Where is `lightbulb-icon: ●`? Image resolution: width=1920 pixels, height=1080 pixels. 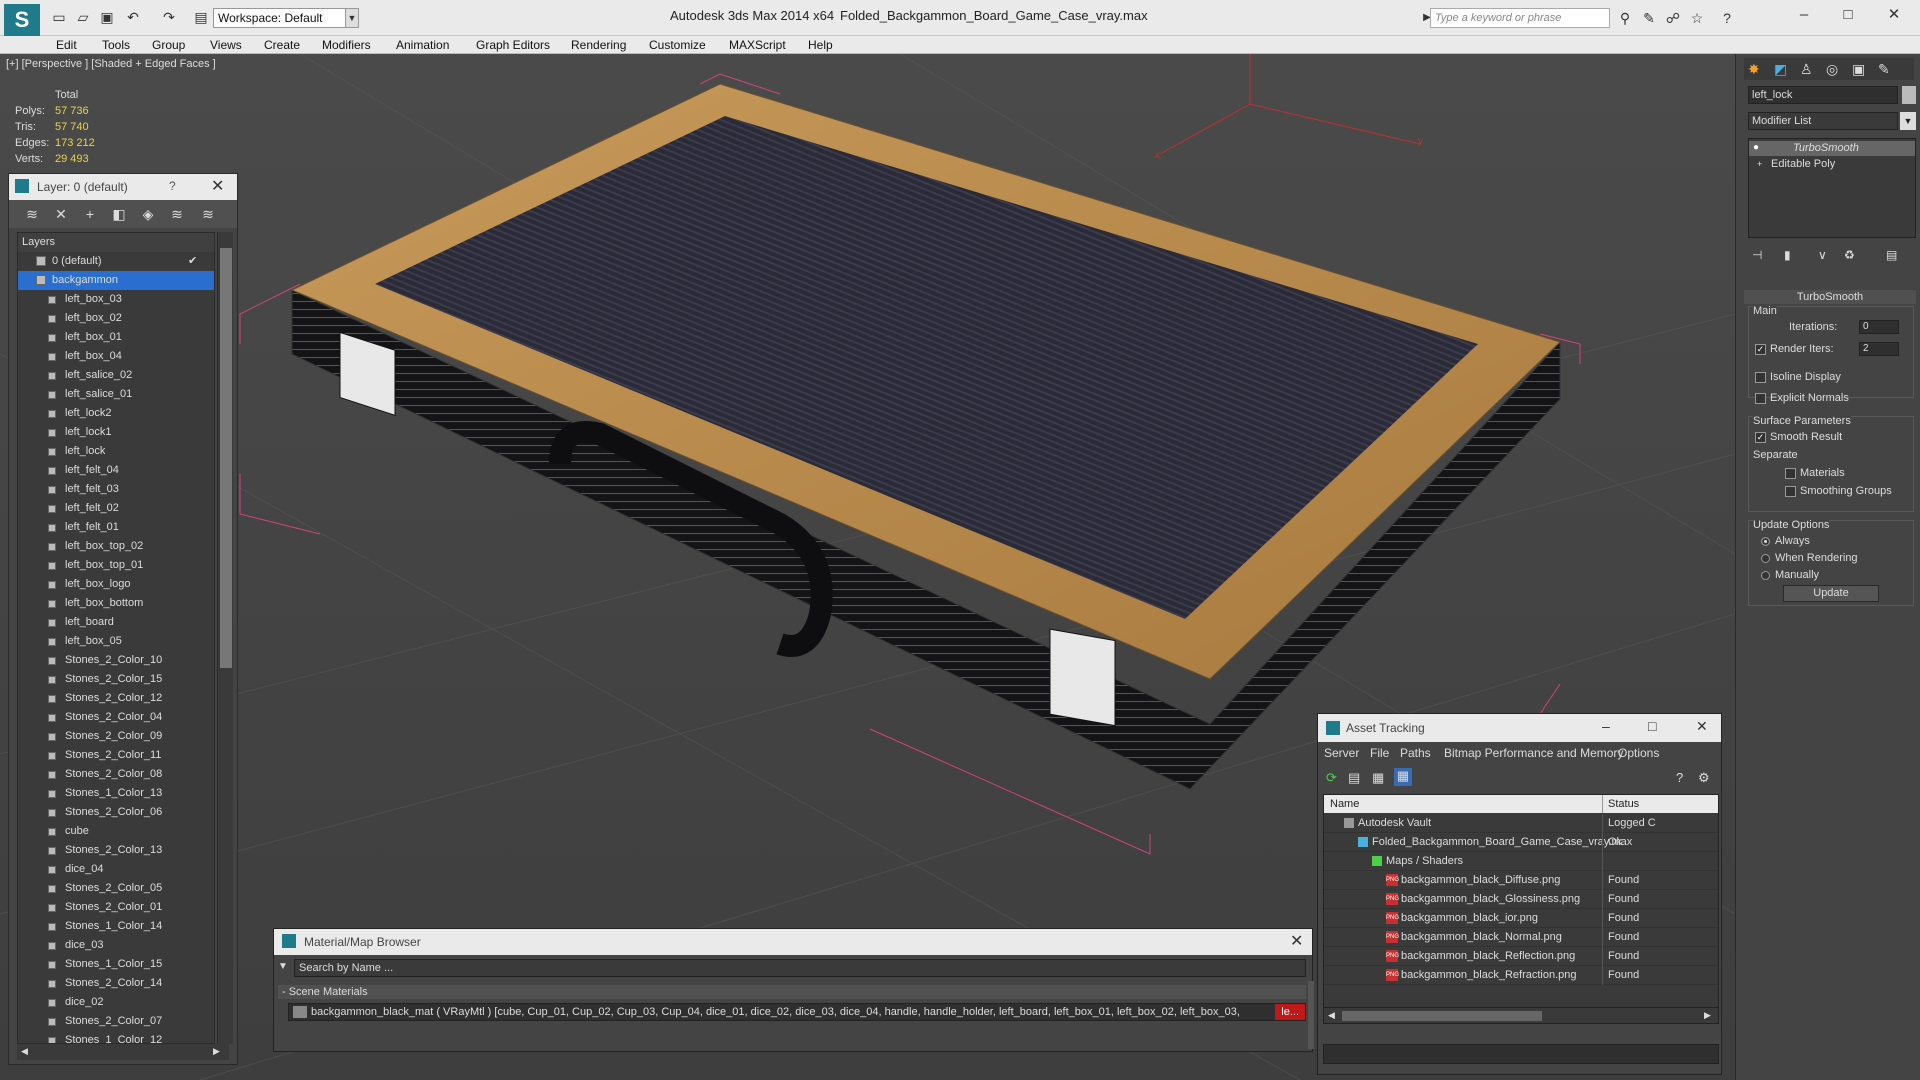
lightbulb-icon: ● is located at coordinates (1756, 147).